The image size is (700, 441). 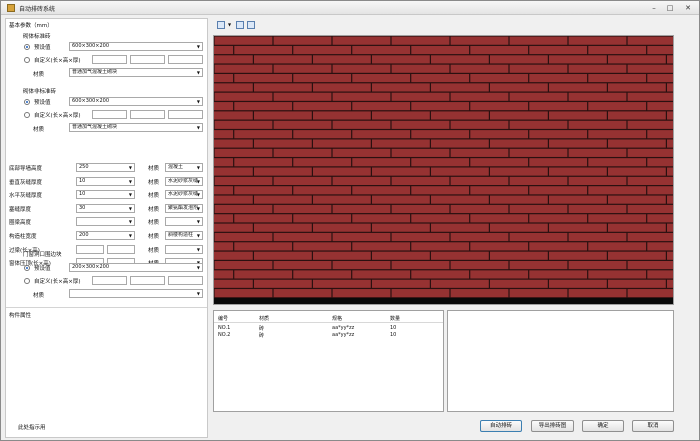 I want to click on group2-height-input, so click(x=147, y=114).